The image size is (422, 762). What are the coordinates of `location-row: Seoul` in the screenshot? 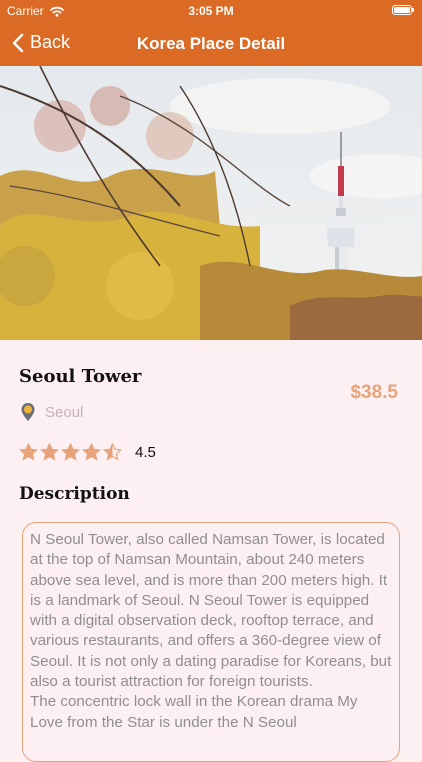 It's located at (51, 412).